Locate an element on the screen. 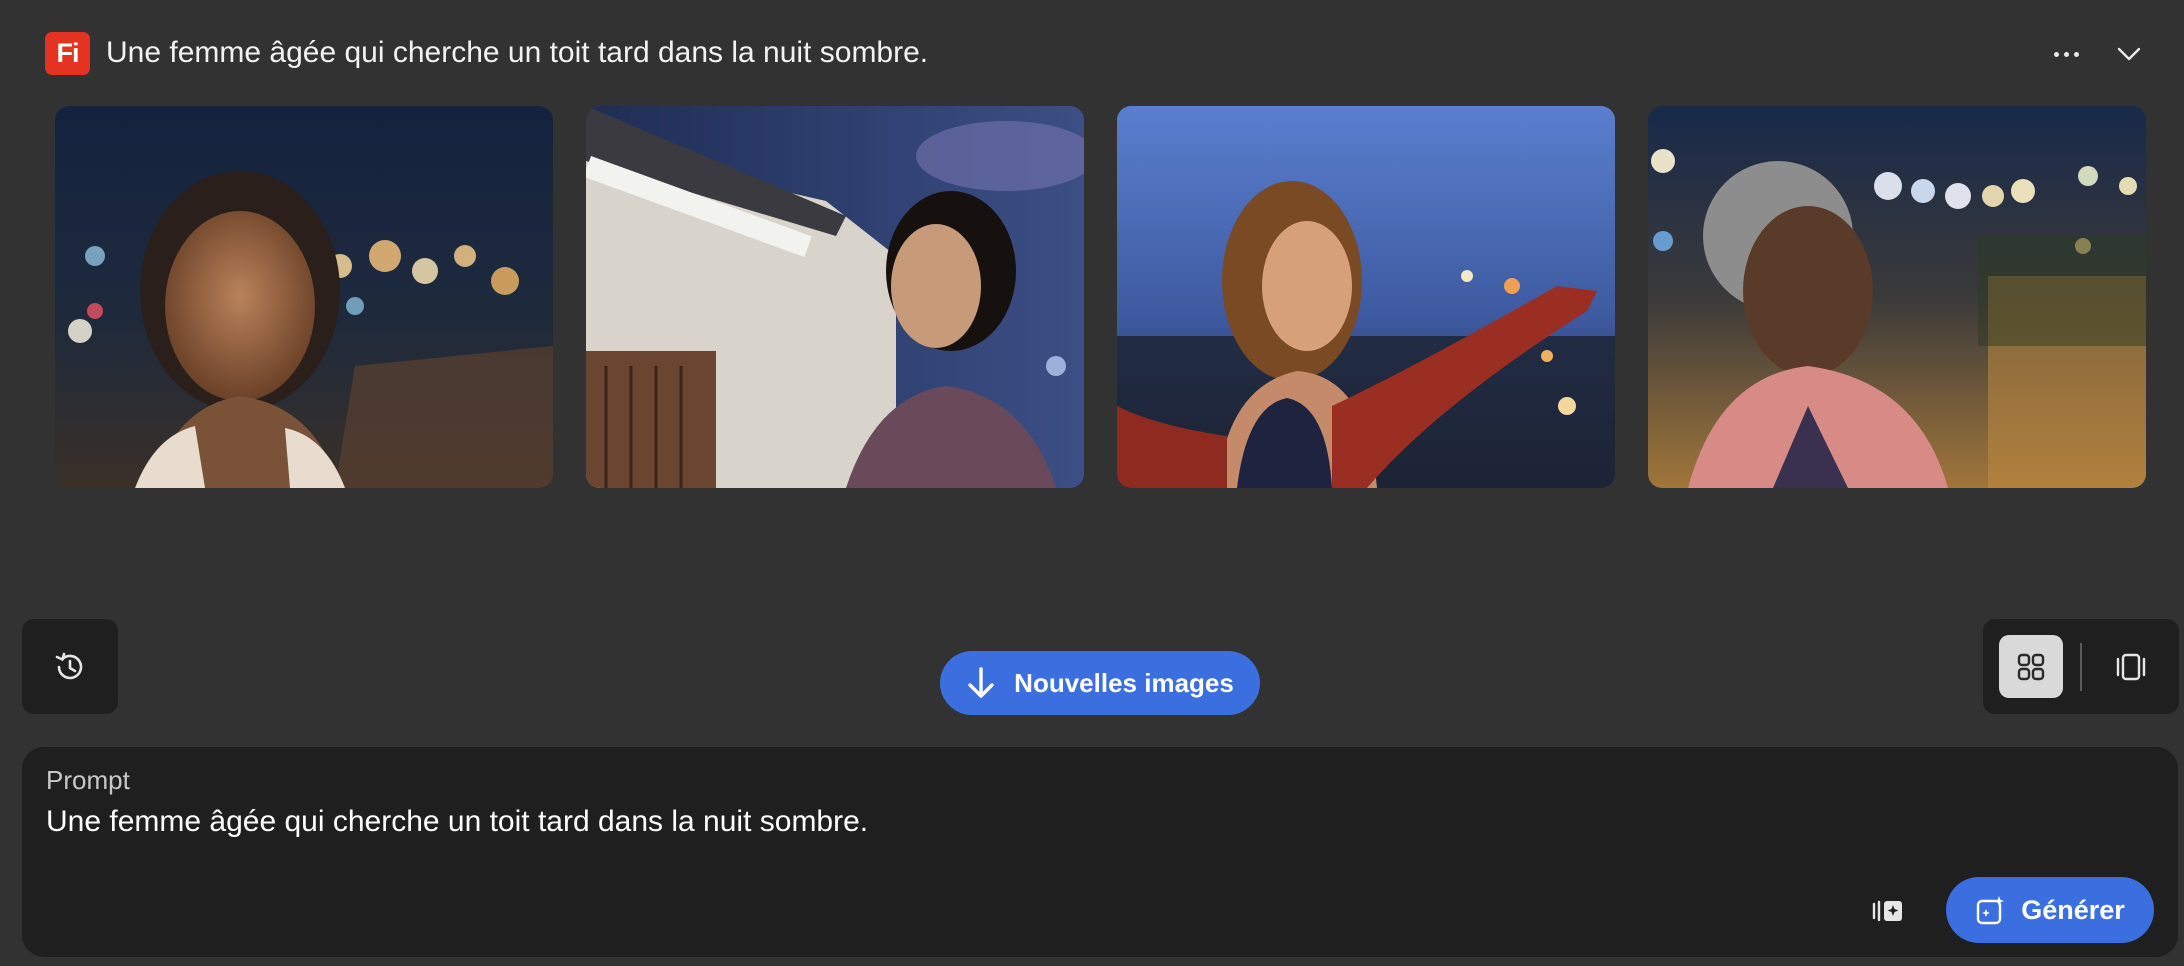  generate-sparkle-icon is located at coordinates (1991, 910).